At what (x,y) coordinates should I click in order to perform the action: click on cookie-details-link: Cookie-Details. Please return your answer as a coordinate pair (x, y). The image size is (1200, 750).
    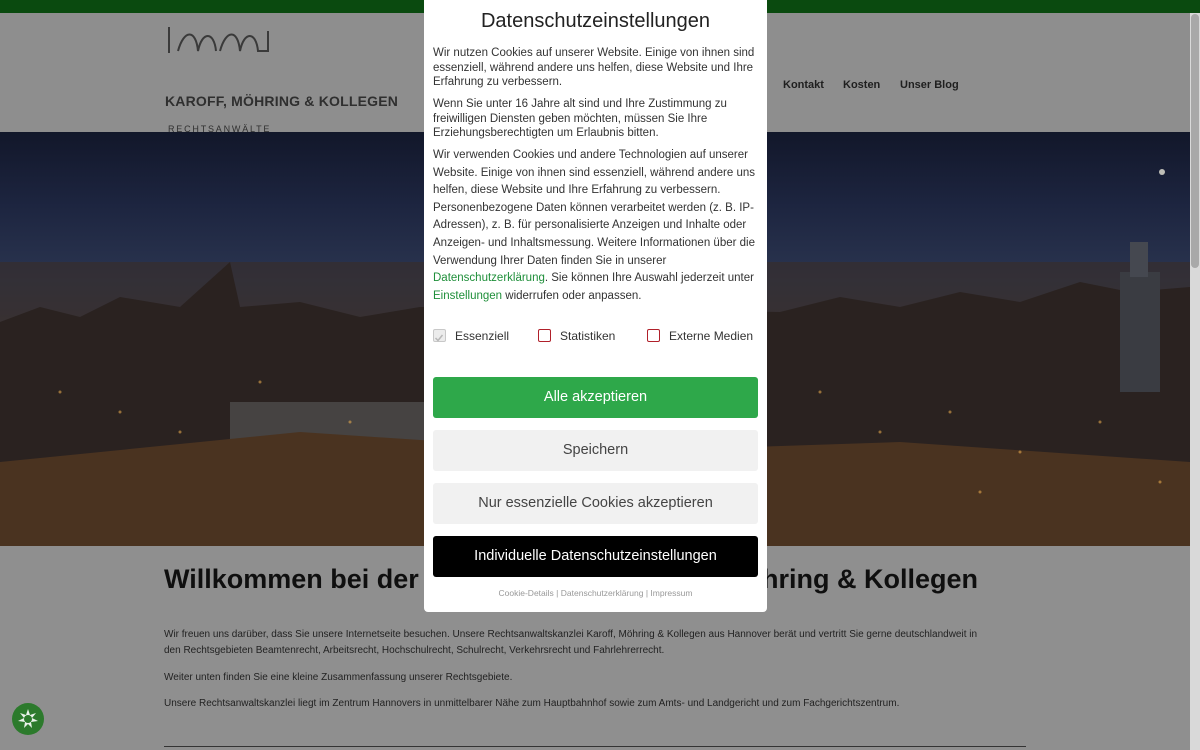
    Looking at the image, I should click on (526, 593).